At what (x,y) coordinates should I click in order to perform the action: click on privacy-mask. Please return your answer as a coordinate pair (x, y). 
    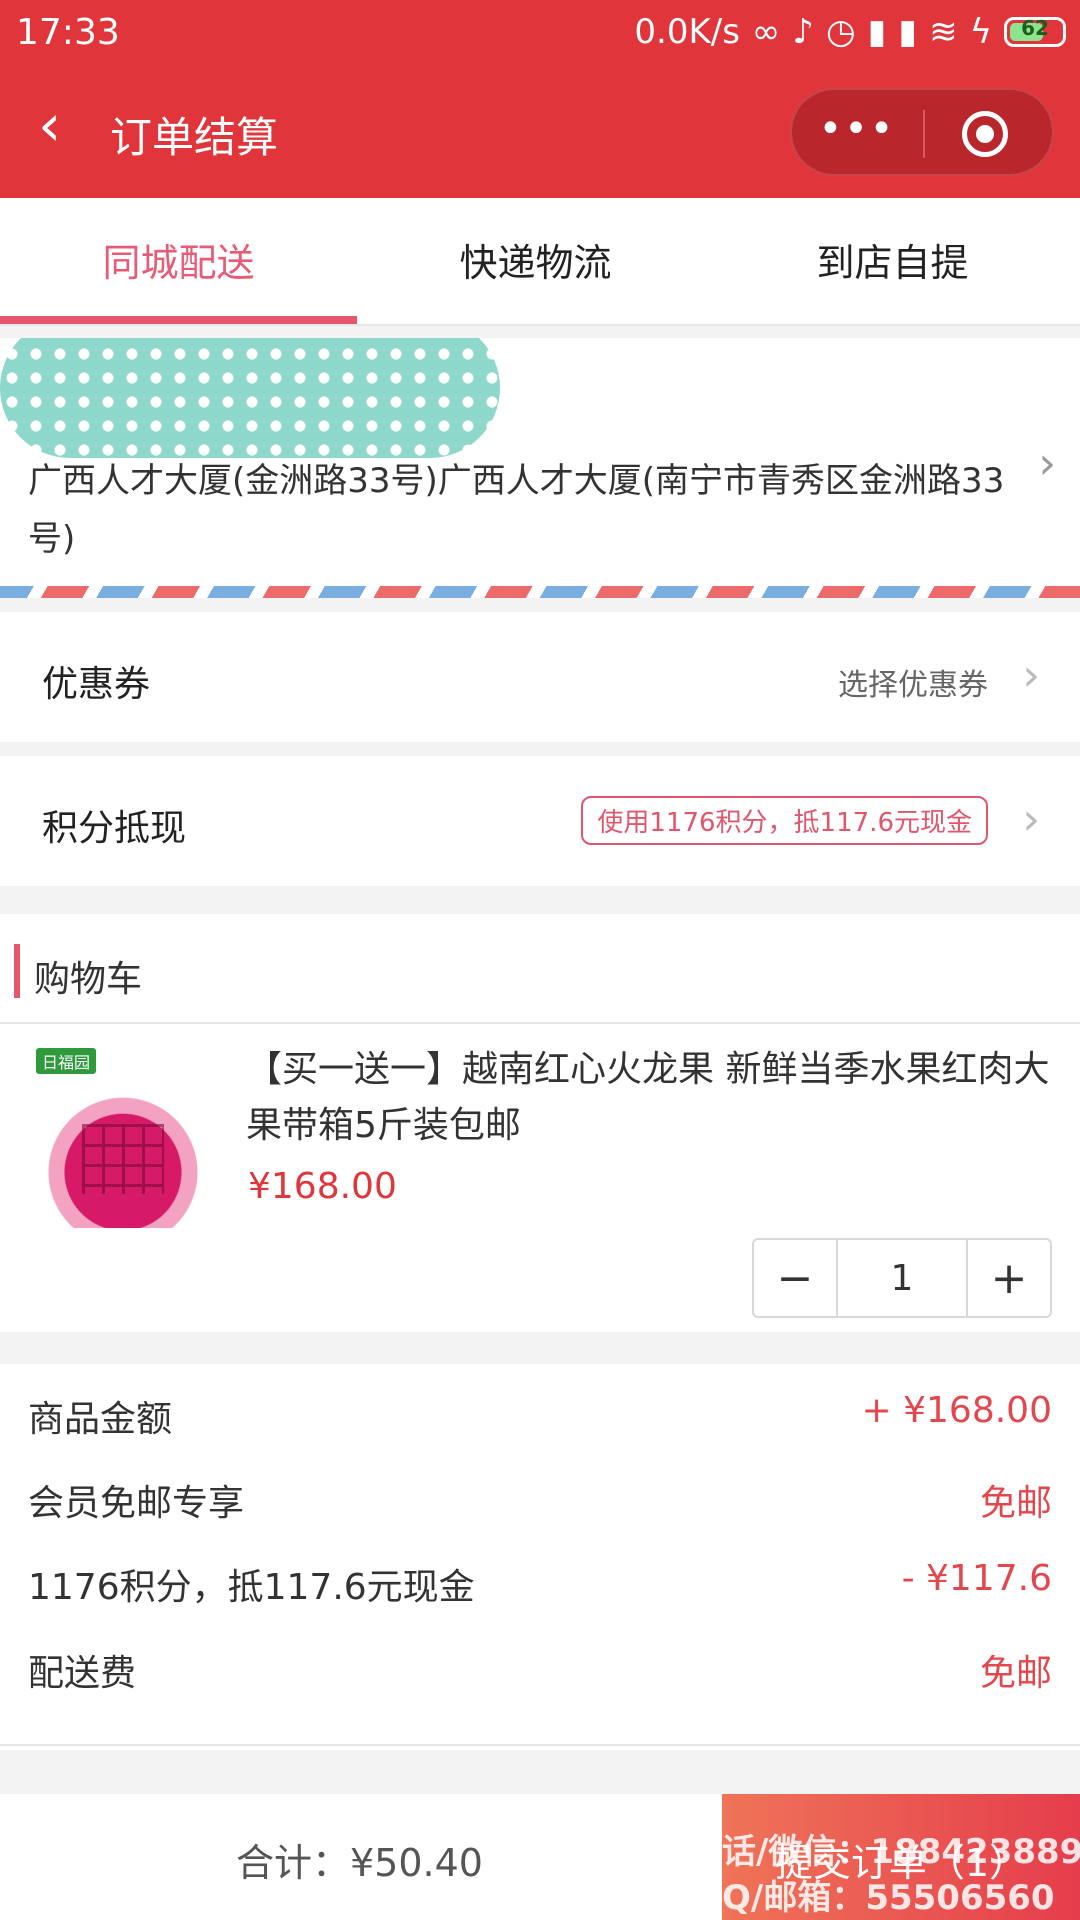
    Looking at the image, I should click on (250, 398).